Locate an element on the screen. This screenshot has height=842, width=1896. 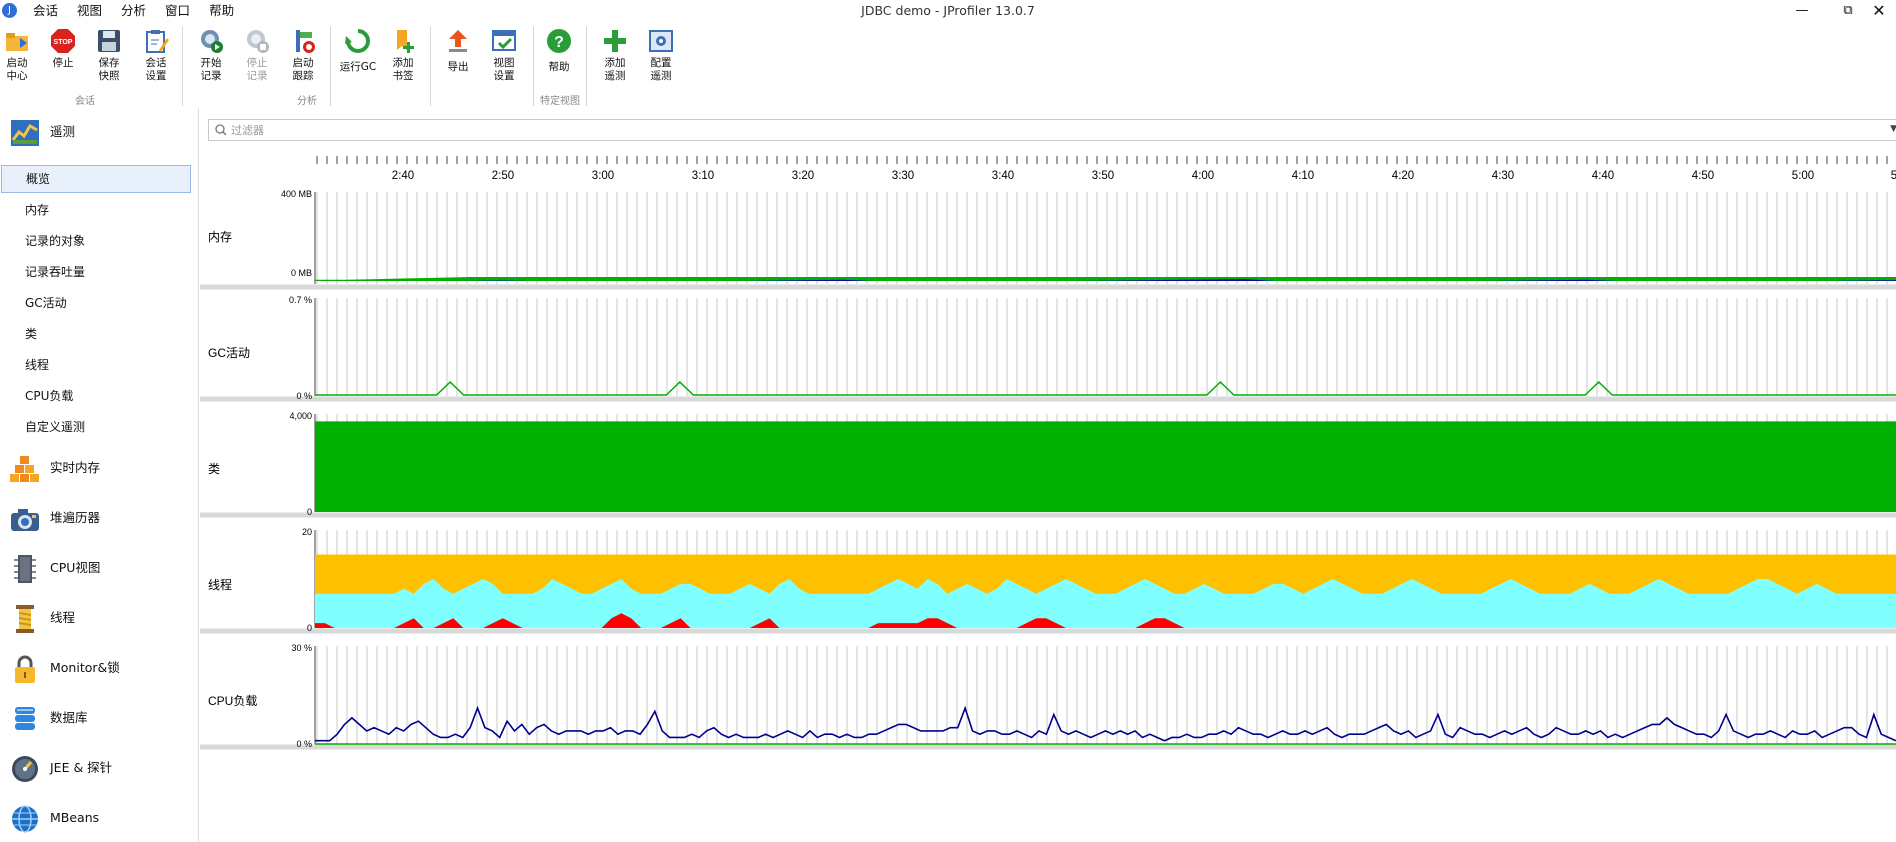
save-snapshot-button: 保存 快照 is located at coordinates (109, 55).